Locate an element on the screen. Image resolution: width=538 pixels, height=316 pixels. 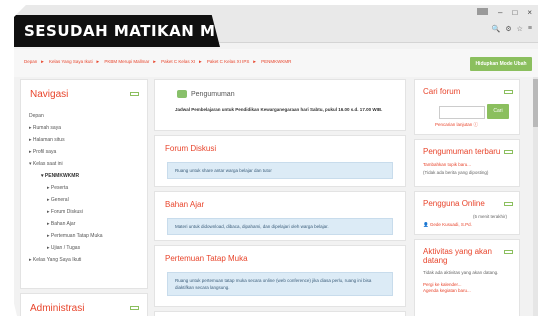
announcement-link: Pengumuman is located at coordinates (213, 94).